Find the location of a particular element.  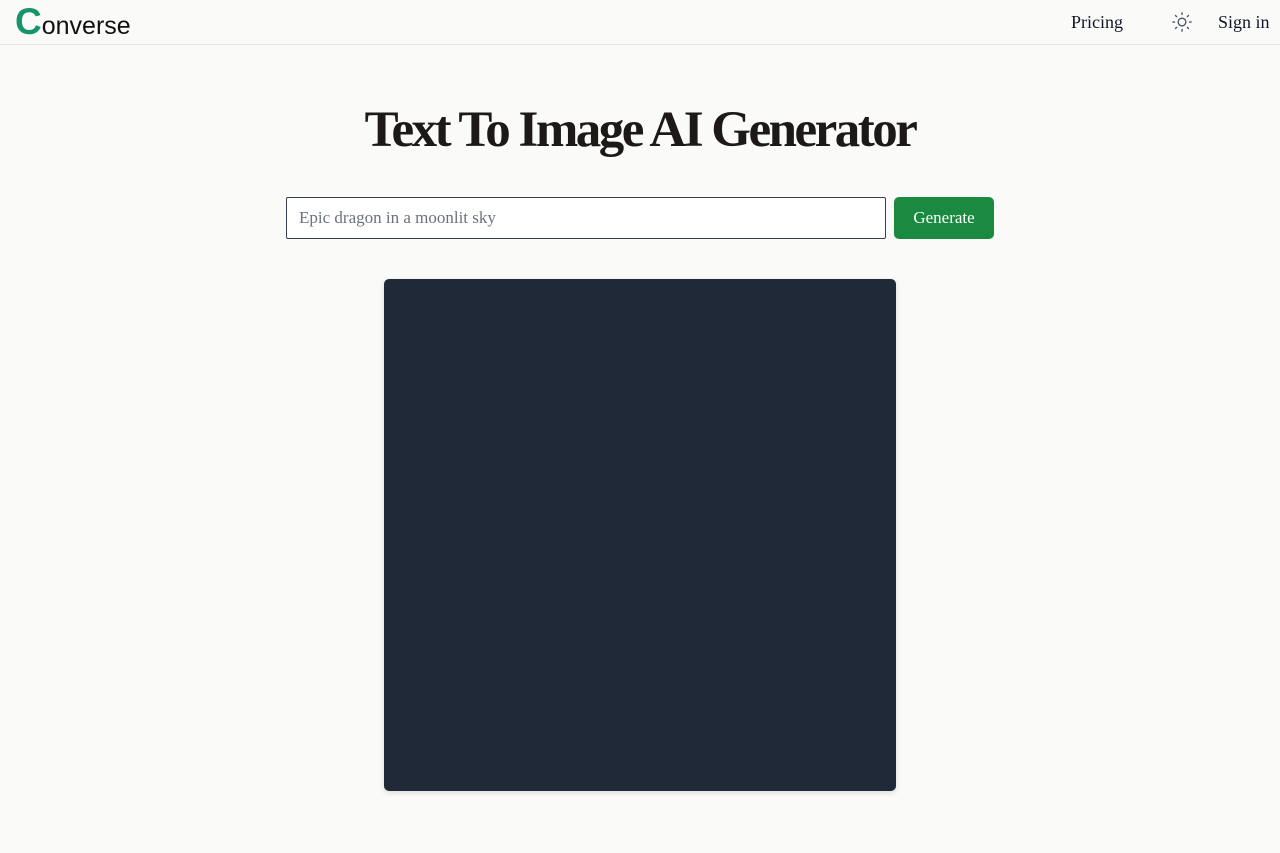

top-navbar: C onverse Pricing Sign in is located at coordinates (640, 22).